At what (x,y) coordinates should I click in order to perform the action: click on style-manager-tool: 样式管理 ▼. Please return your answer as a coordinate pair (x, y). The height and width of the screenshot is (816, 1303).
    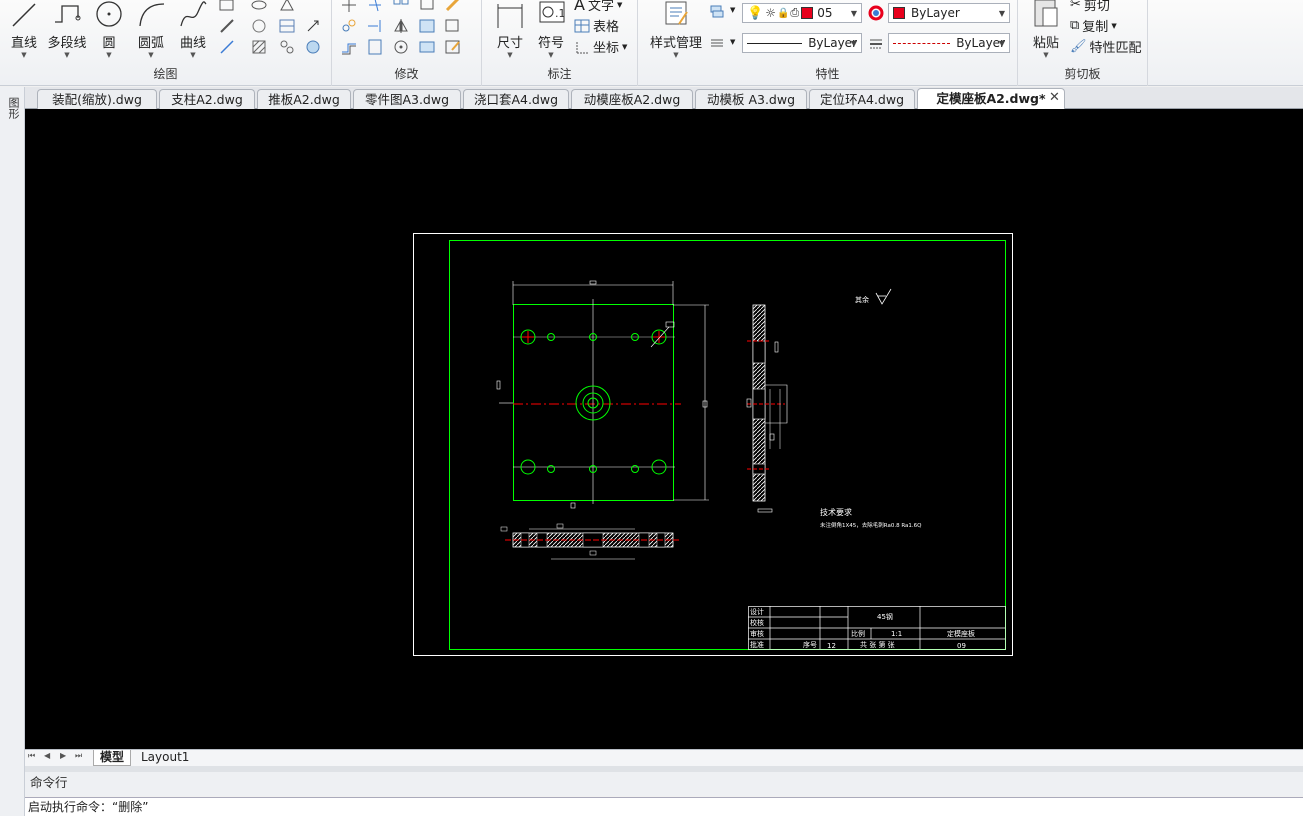
    Looking at the image, I should click on (676, 29).